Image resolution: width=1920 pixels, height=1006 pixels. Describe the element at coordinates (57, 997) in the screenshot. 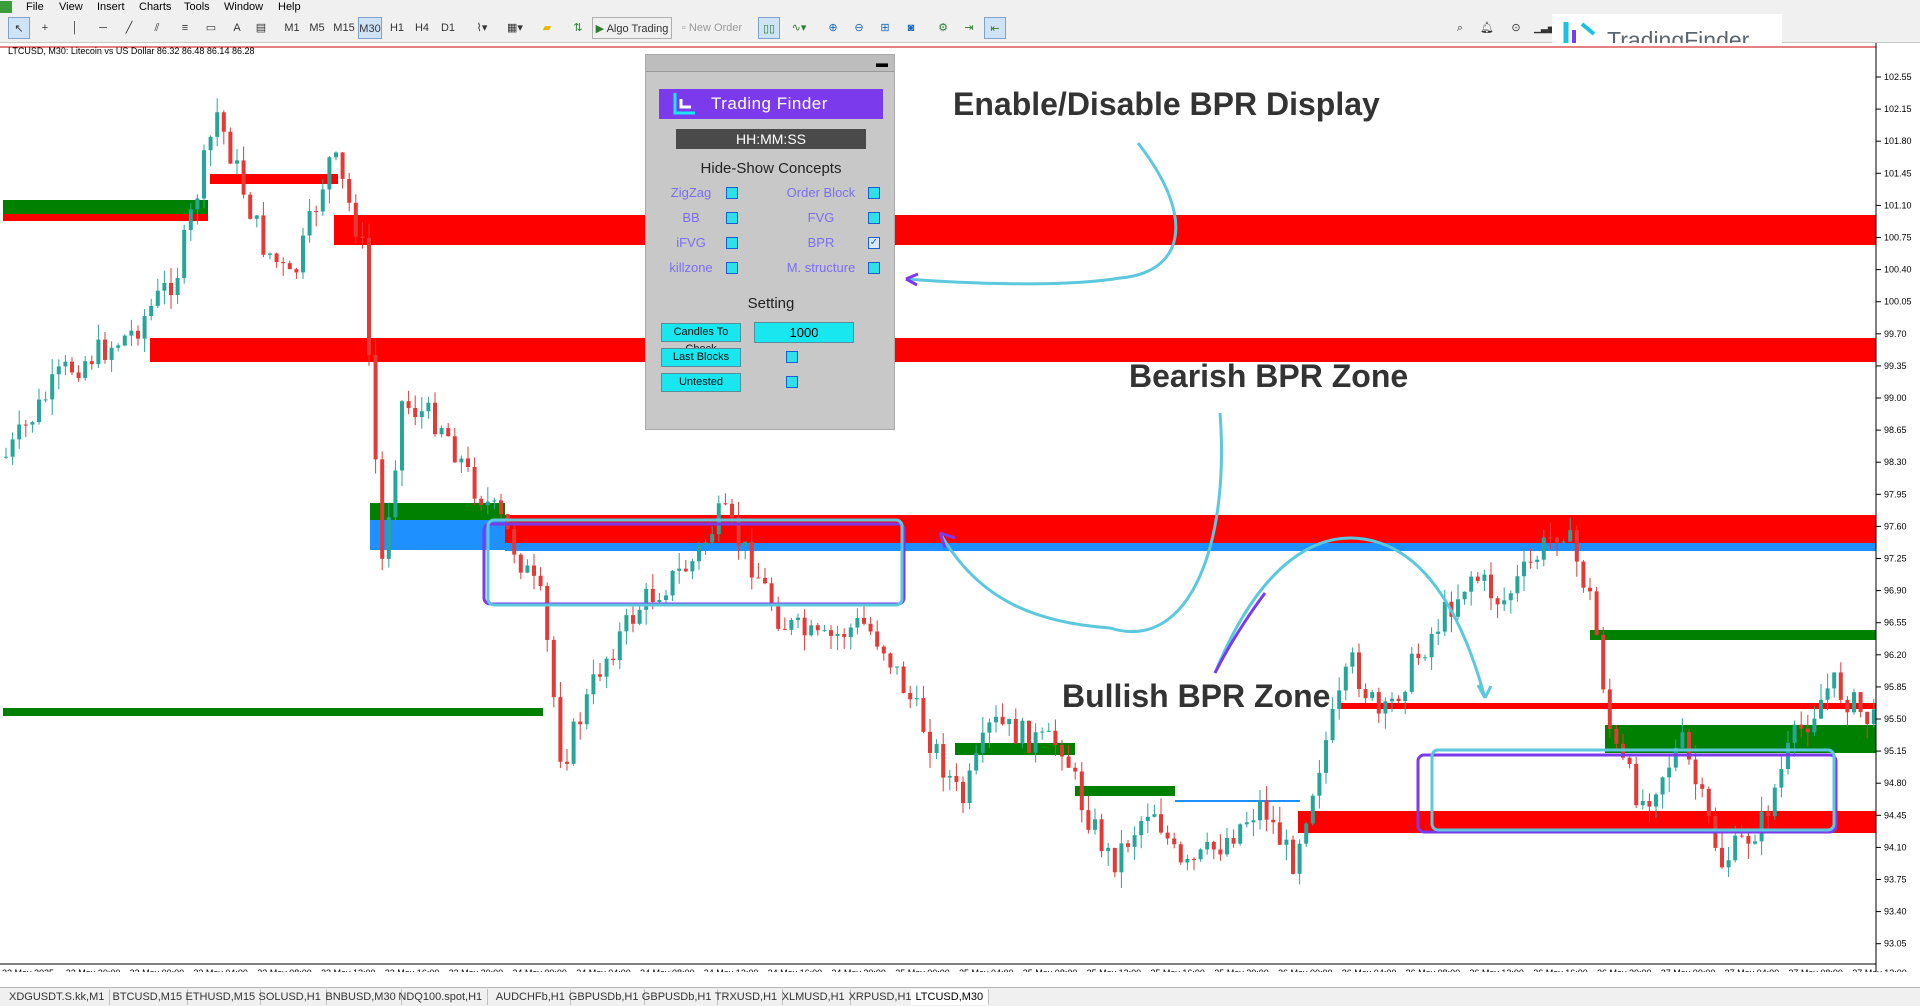

I see `chart-tab: XDGUSDT.S.kk,M1` at that location.